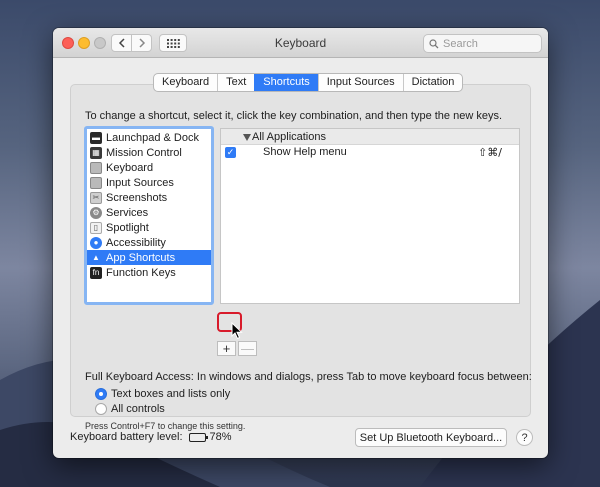 This screenshot has width=600, height=487. What do you see at coordinates (226, 348) in the screenshot?
I see `add-shortcut-button: +` at bounding box center [226, 348].